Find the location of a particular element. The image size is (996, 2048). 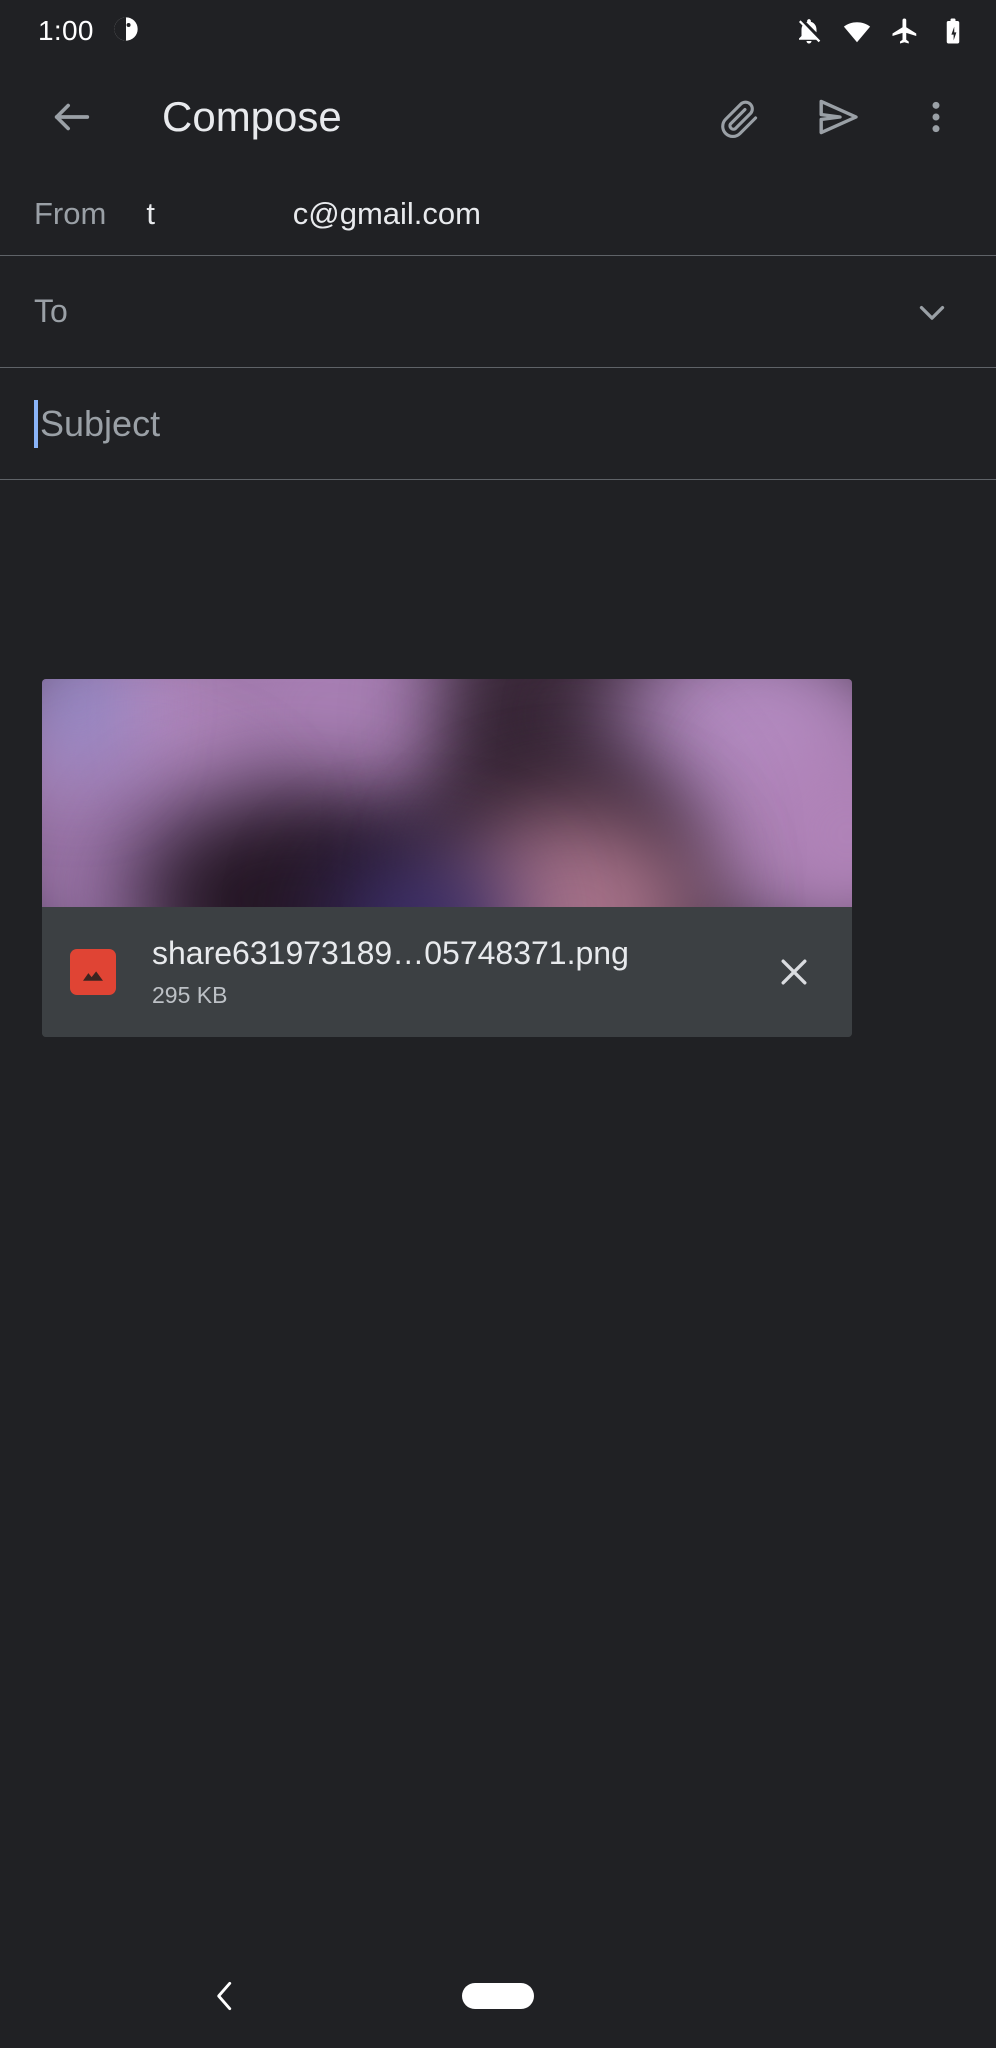

subject-placeholder: Subject is located at coordinates (100, 423).